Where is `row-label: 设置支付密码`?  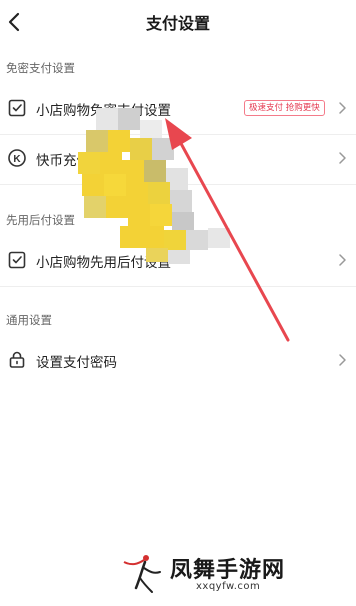 row-label: 设置支付密码 is located at coordinates (76, 363).